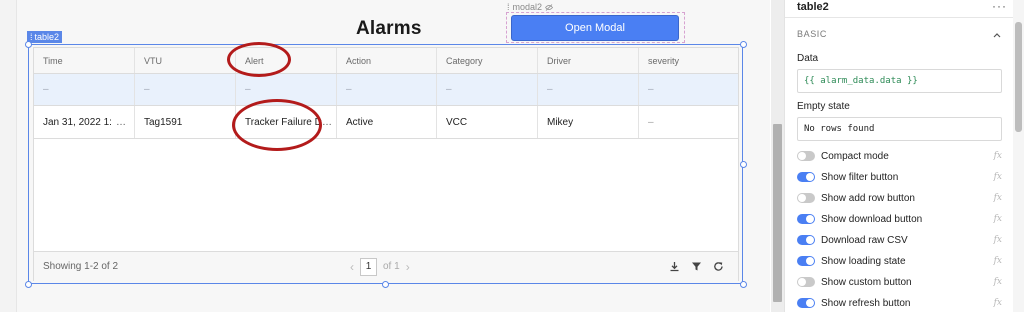  I want to click on canvas-scrollbar, so click(777, 156).